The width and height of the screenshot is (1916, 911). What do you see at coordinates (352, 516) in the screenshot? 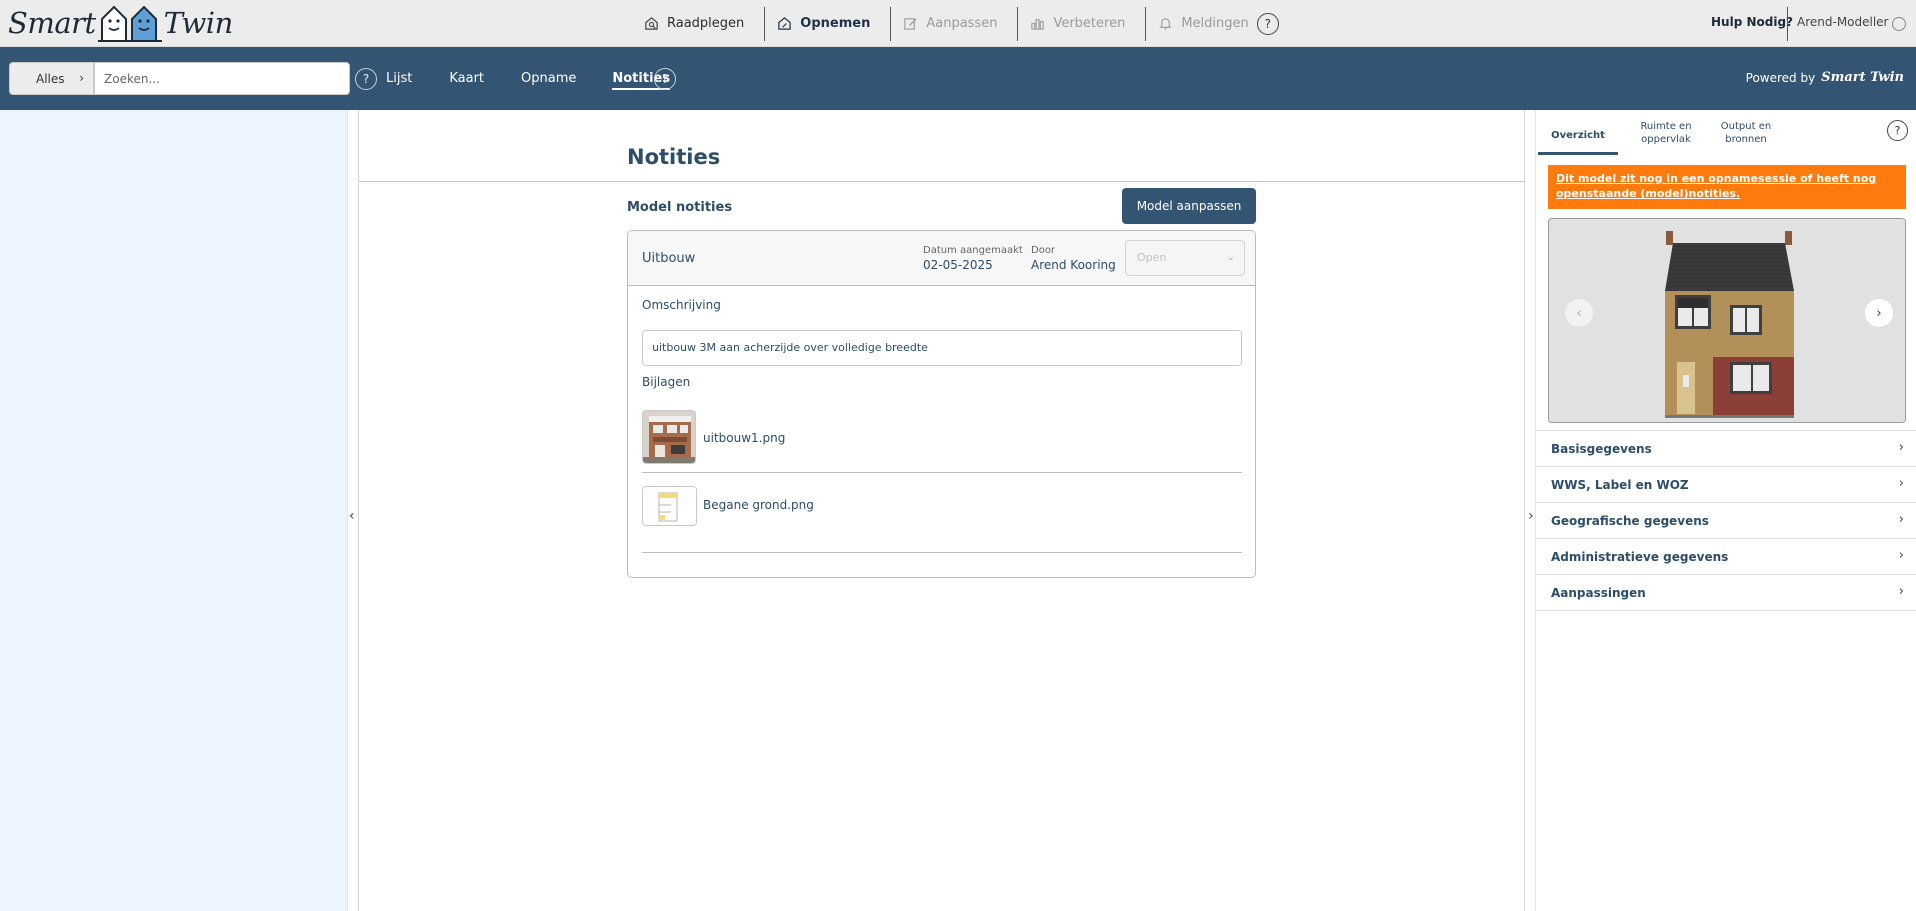
I see `chevron-left-icon: ‹` at bounding box center [352, 516].